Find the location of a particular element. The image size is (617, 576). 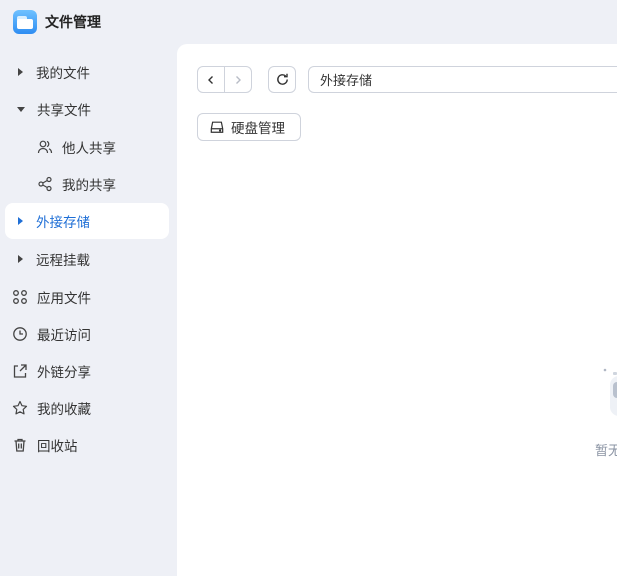

chevron-left-icon is located at coordinates (210, 79).